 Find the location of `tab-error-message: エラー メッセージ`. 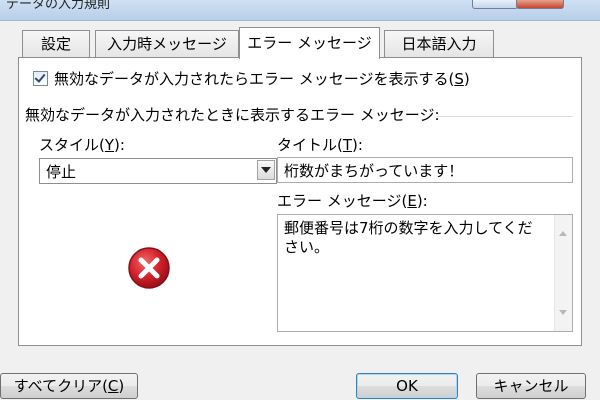

tab-error-message: エラー メッセージ is located at coordinates (309, 43).